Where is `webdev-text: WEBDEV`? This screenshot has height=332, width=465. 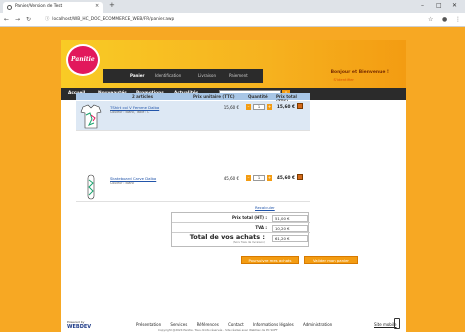 webdev-text: WEBDEV is located at coordinates (79, 327).